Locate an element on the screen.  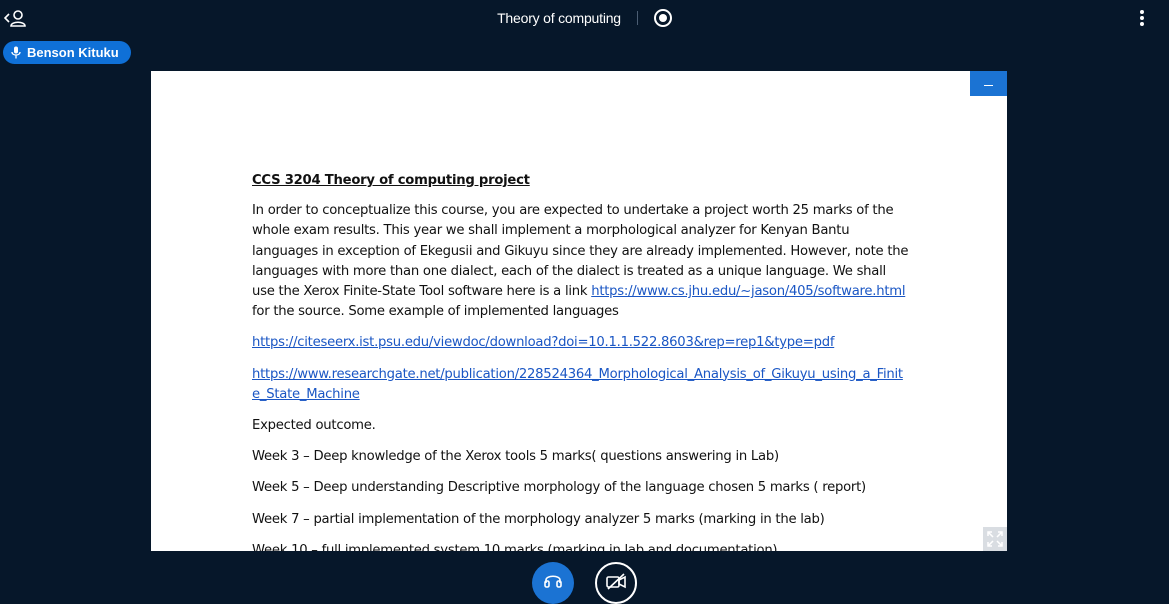
video-off-icon is located at coordinates (616, 581).